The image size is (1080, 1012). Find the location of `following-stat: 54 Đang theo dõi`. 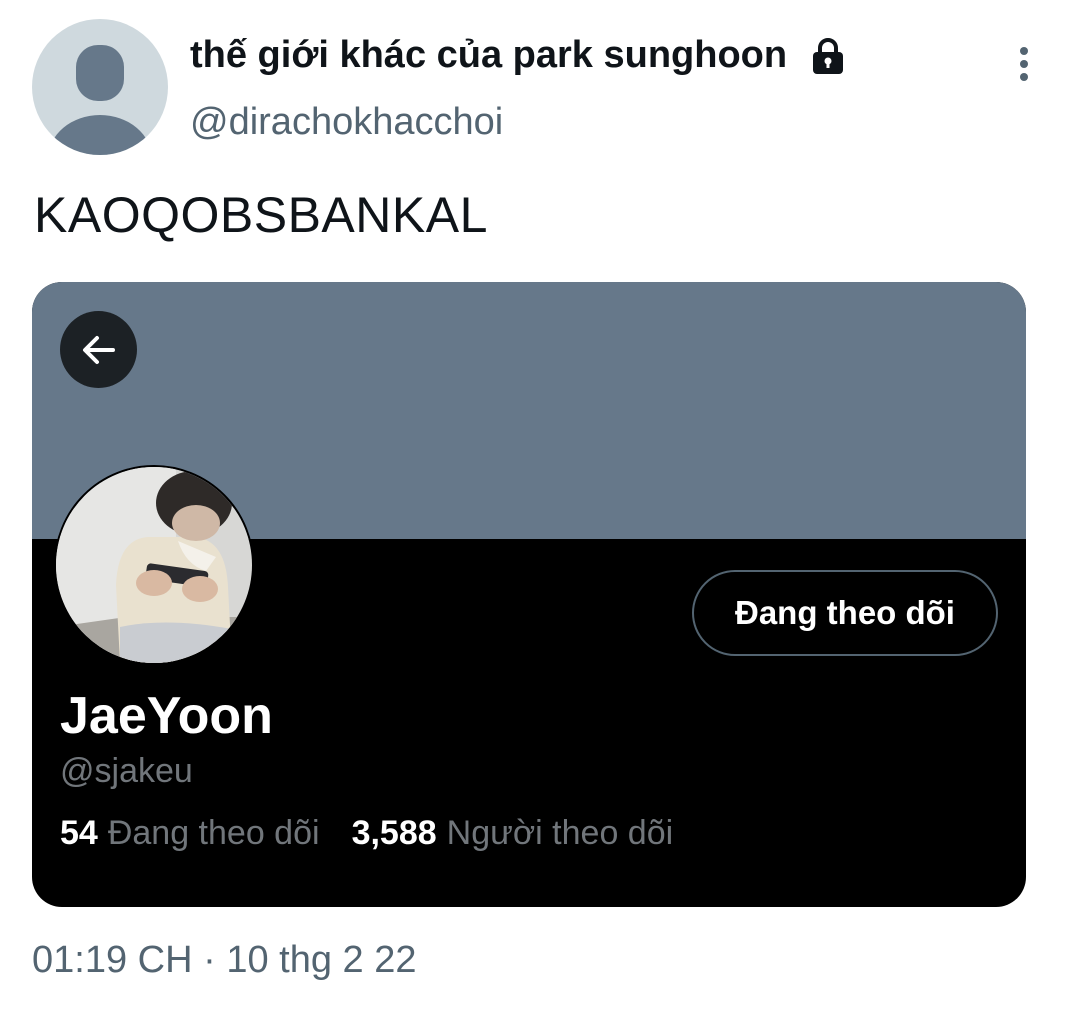

following-stat: 54 Đang theo dõi is located at coordinates (190, 833).